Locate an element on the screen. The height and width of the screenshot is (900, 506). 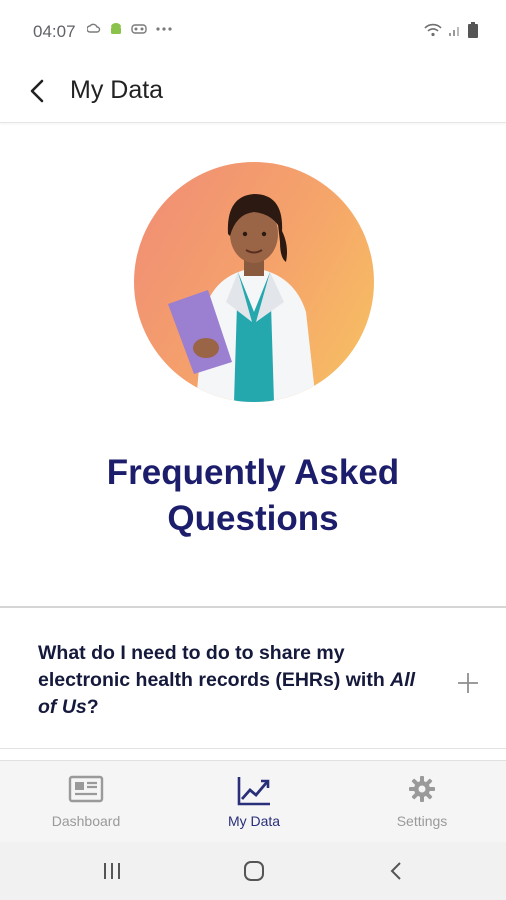
system-nav-bar is located at coordinates (253, 871).